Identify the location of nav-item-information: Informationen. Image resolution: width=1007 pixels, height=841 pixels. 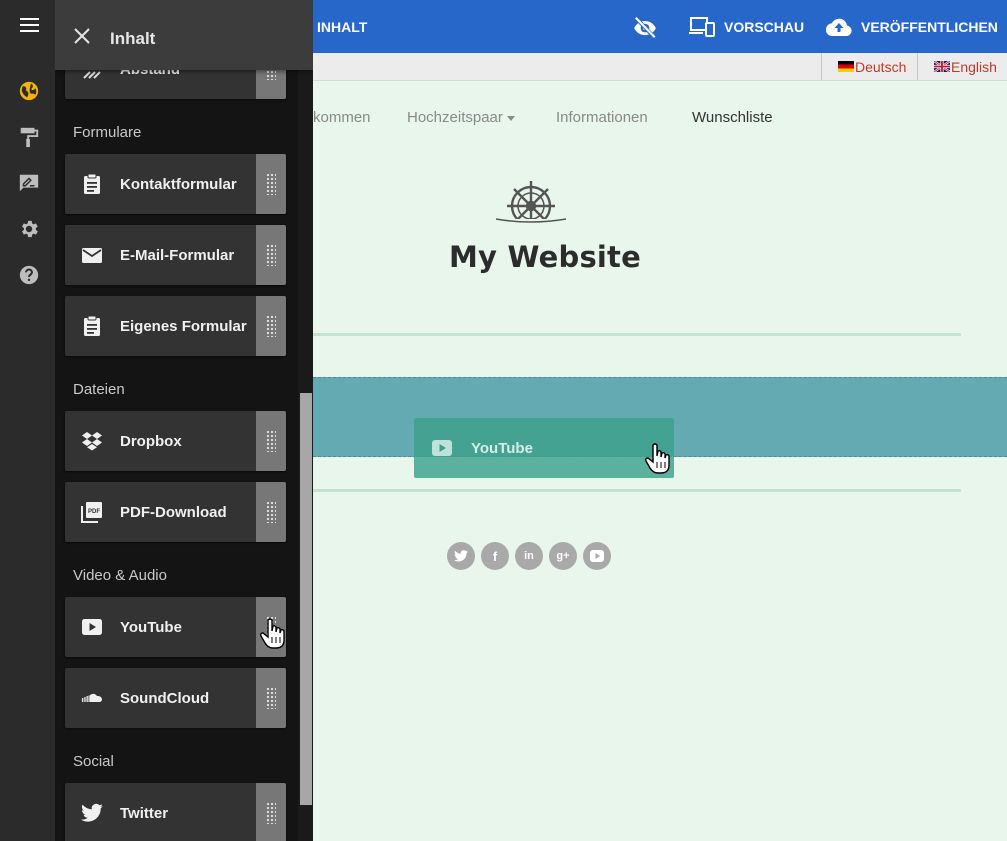
(602, 117).